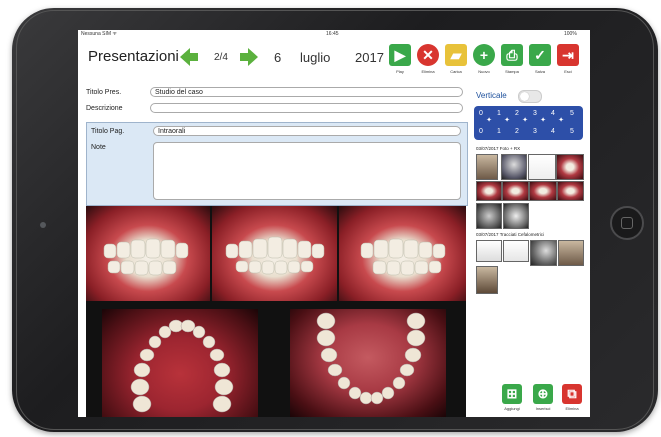 This screenshot has width=661, height=437. I want to click on cephalometric-group-label: 03/07/2017 Tracciati Cefalometrici, so click(510, 234).